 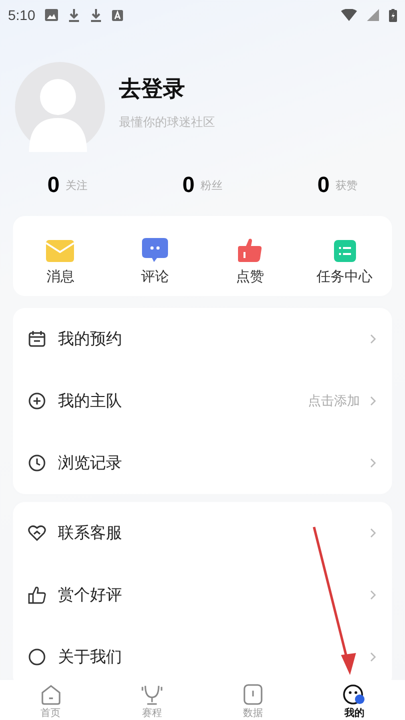 I want to click on clock-icon, so click(x=37, y=463).